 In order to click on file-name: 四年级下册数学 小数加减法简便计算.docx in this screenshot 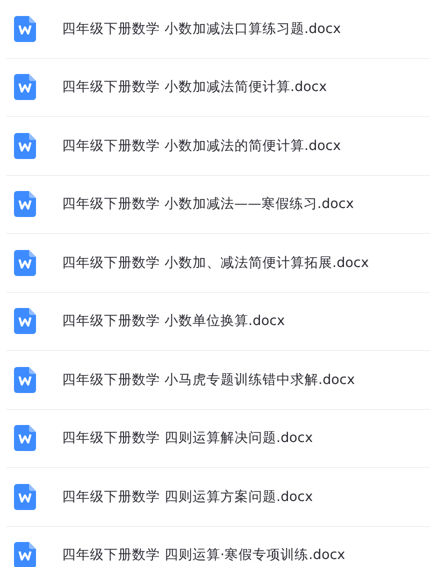, I will do `click(194, 87)`.